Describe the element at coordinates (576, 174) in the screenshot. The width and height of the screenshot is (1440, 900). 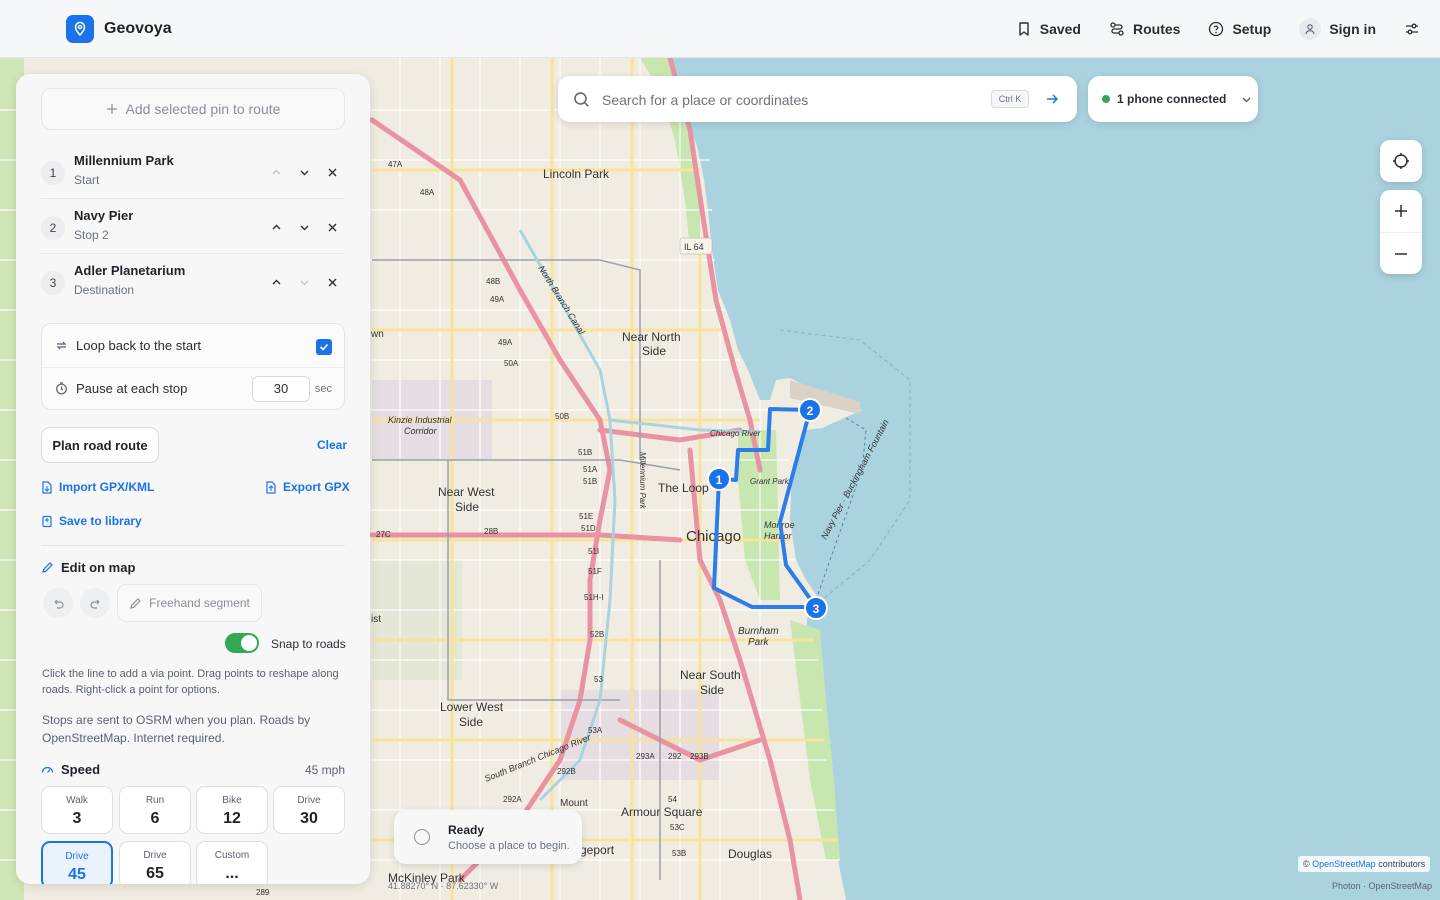
I see `label-lincoln-park: Lincoln Park` at that location.